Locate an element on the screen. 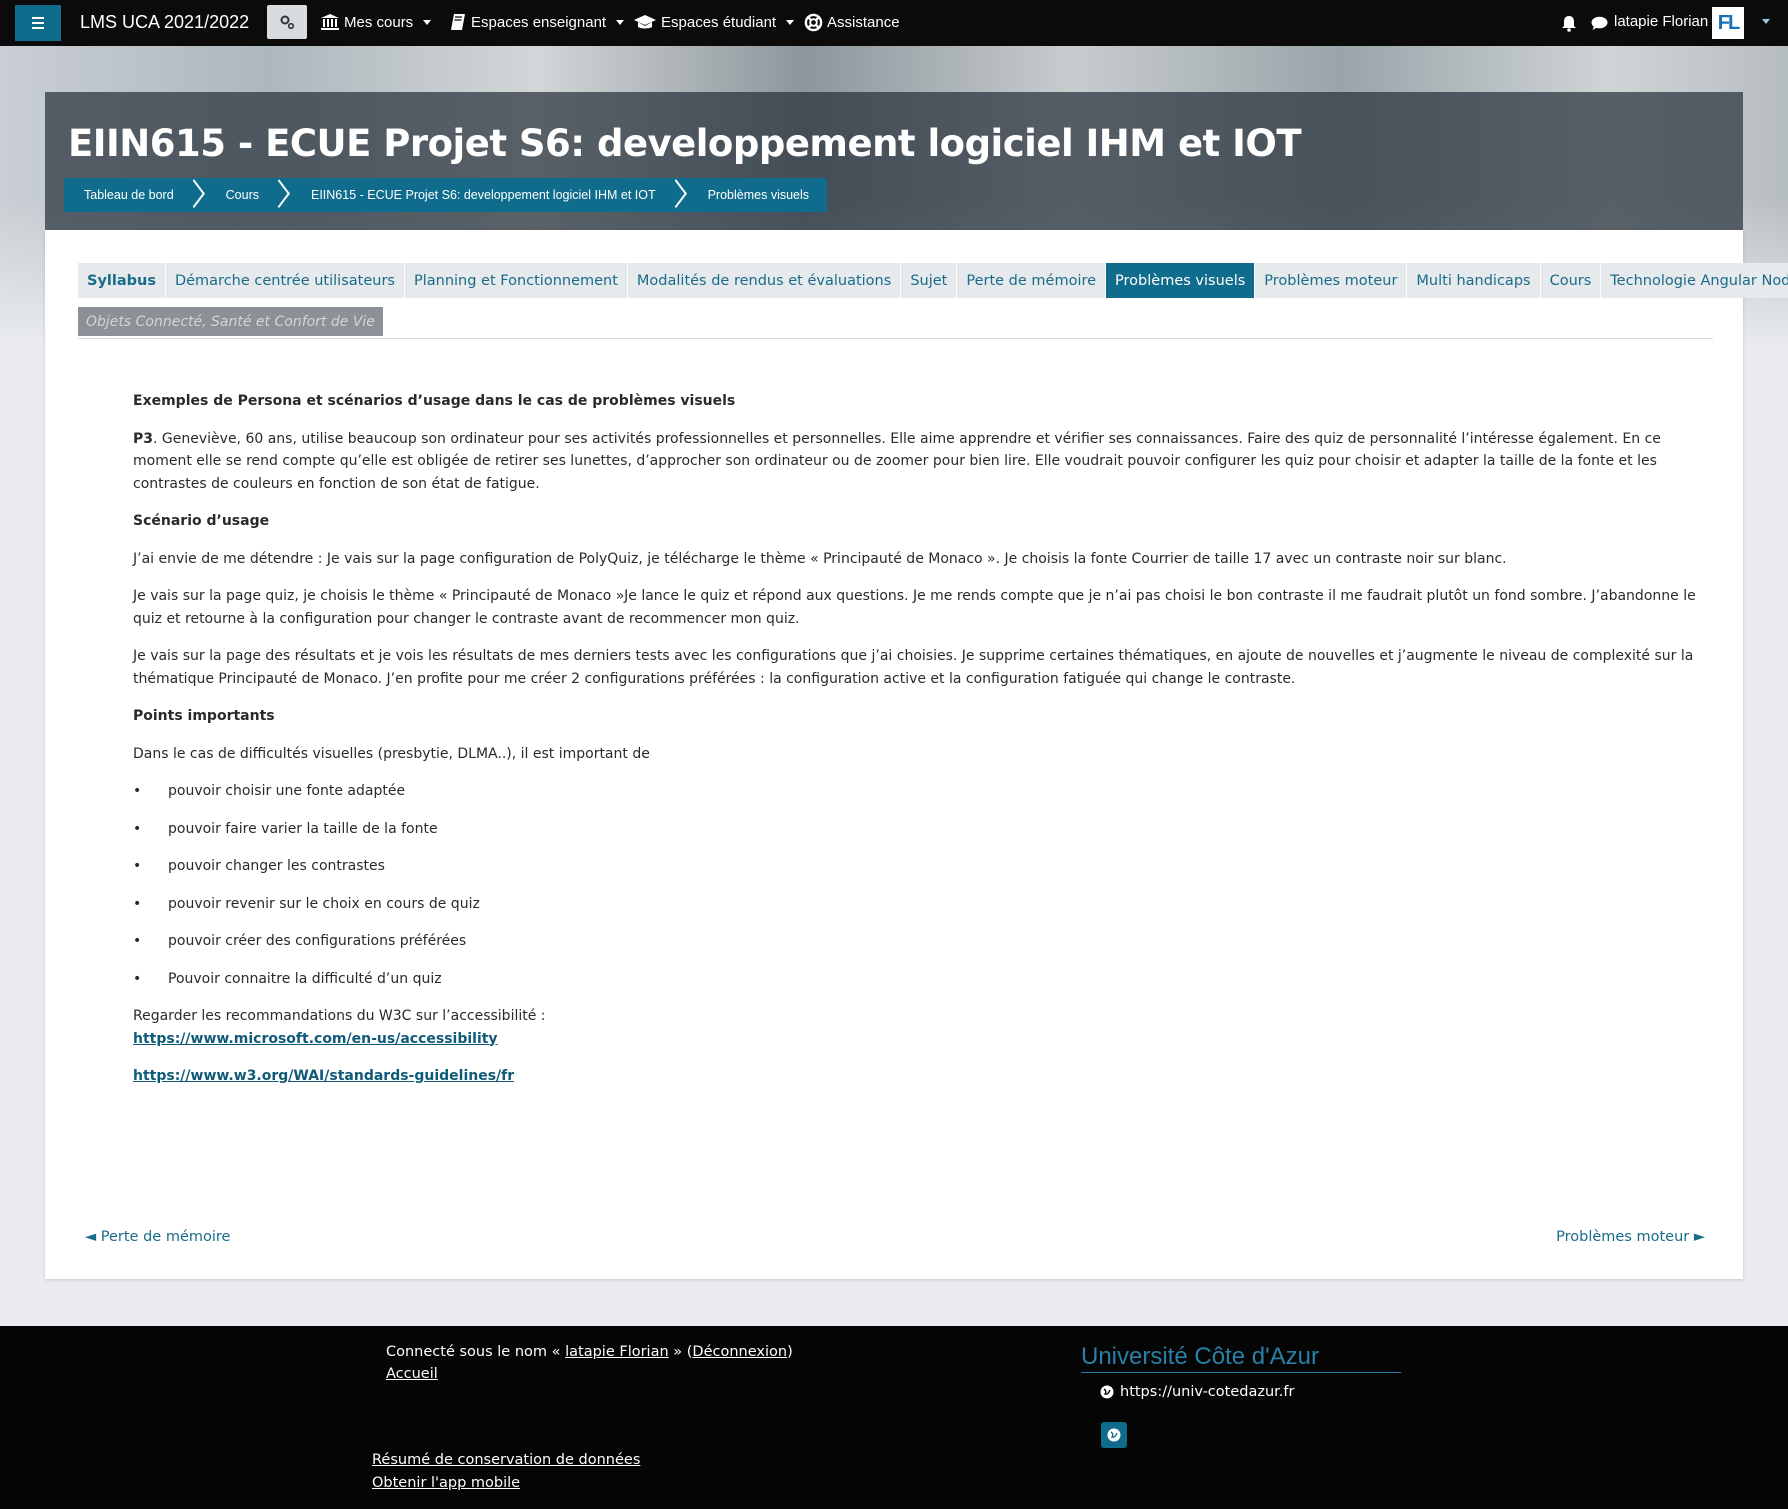 The height and width of the screenshot is (1509, 1788). breadcrumb-current: Problèmes visuels is located at coordinates (758, 195).